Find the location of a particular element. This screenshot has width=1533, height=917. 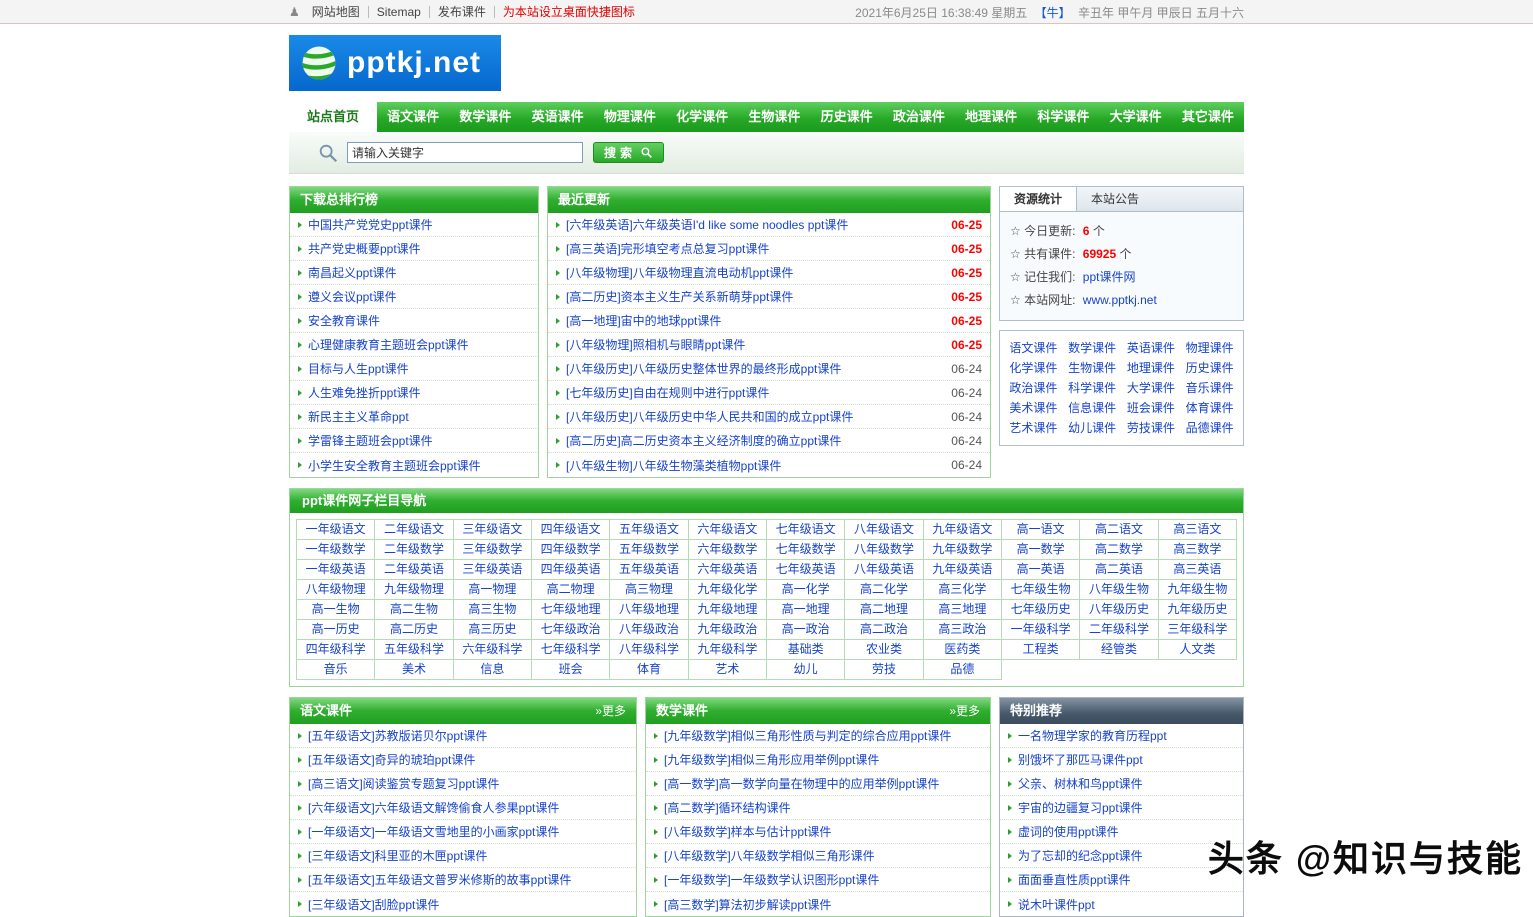

subnav-link: 四年级科学 is located at coordinates (336, 650).